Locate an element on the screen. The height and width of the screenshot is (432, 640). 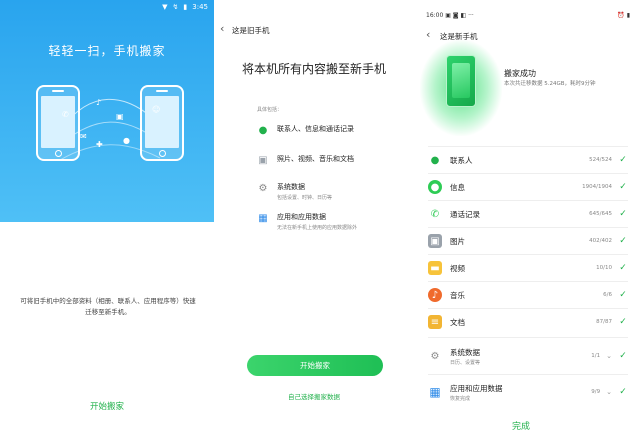
result-row-messages: ● 信息 1904/1904 ✓ is located at coordinates (528, 187).